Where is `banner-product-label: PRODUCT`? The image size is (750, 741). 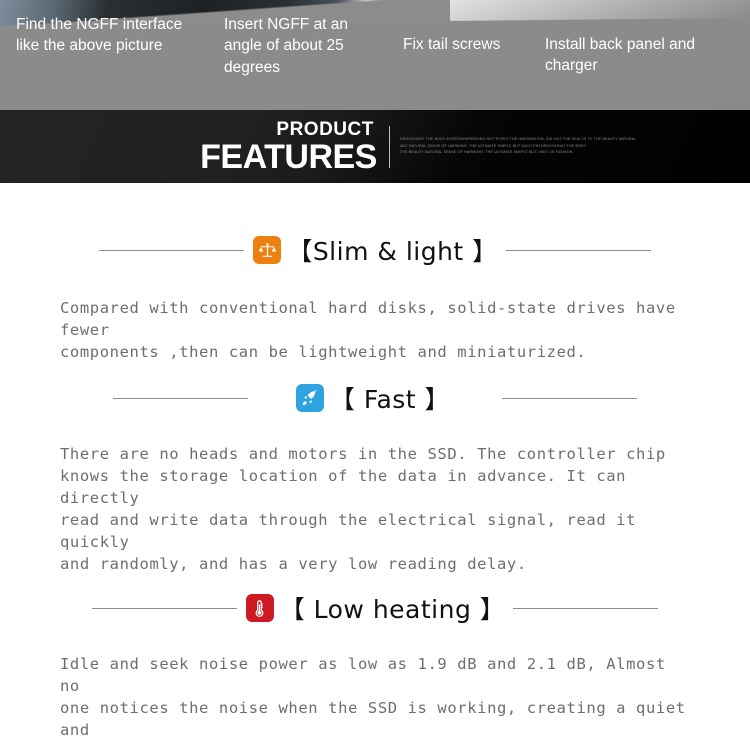 banner-product-label: PRODUCT is located at coordinates (325, 129).